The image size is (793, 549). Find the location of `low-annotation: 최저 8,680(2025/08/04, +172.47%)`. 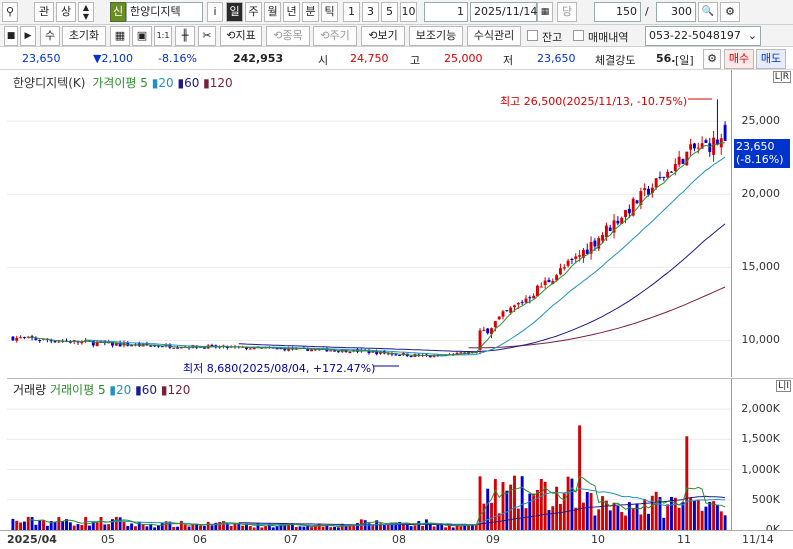

low-annotation: 최저 8,680(2025/08/04, +172.47%) is located at coordinates (279, 368).